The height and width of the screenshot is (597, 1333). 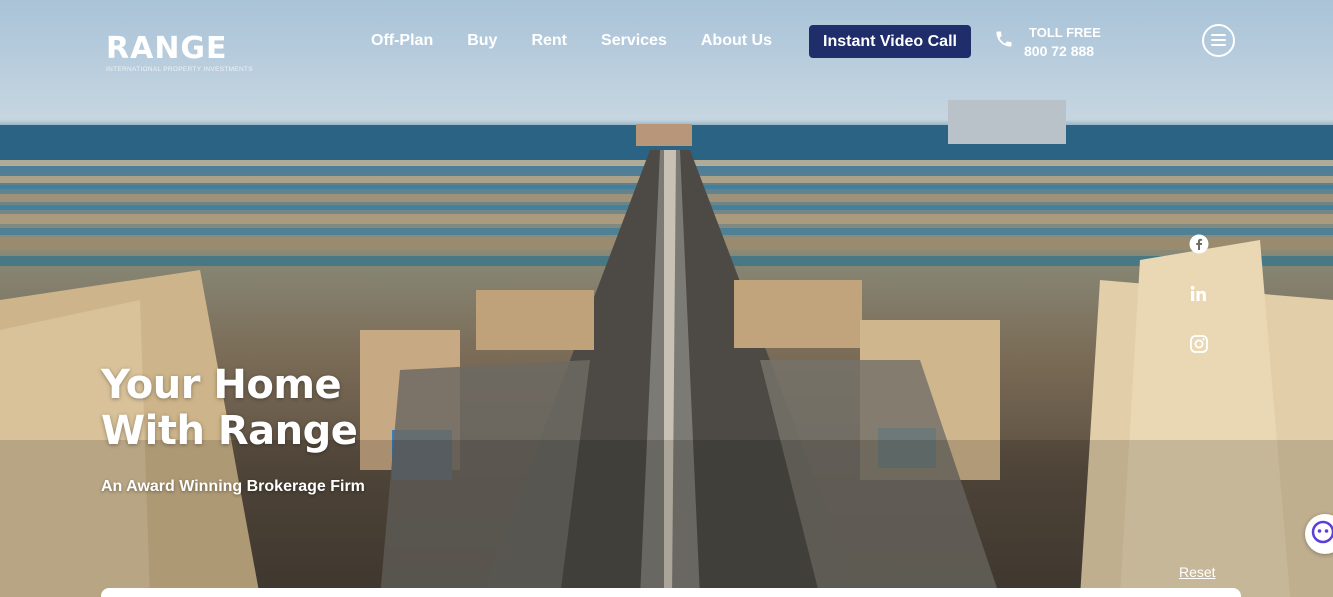 What do you see at coordinates (1199, 344) in the screenshot?
I see `instagram-icon` at bounding box center [1199, 344].